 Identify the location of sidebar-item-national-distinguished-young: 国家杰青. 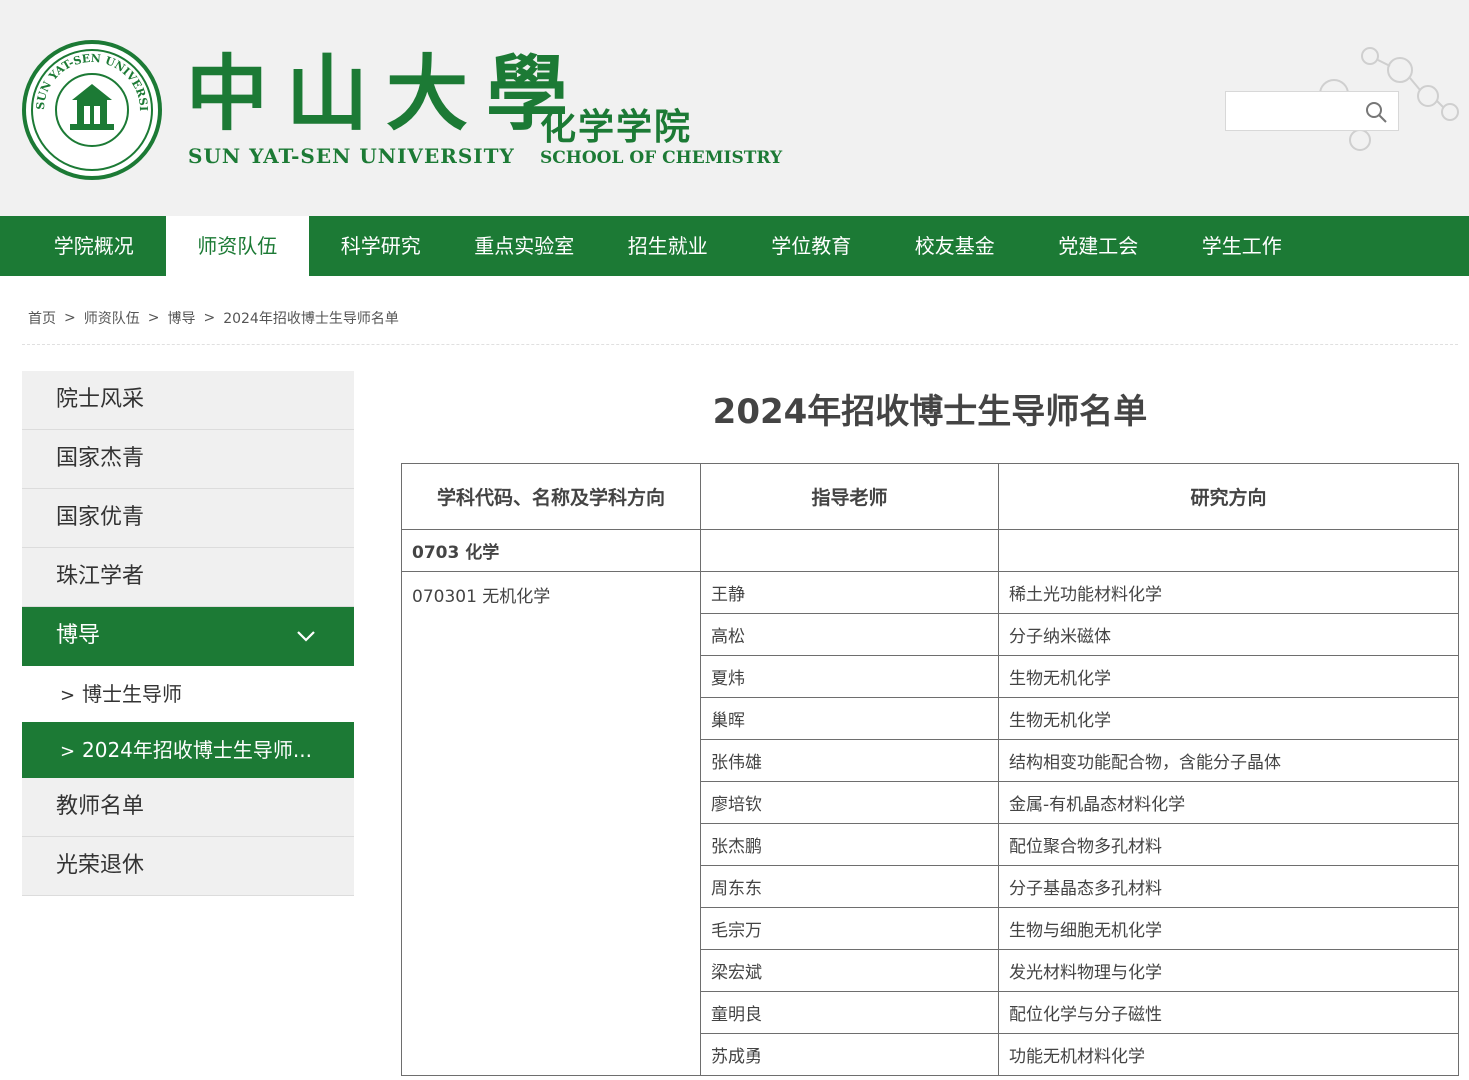
(188, 459).